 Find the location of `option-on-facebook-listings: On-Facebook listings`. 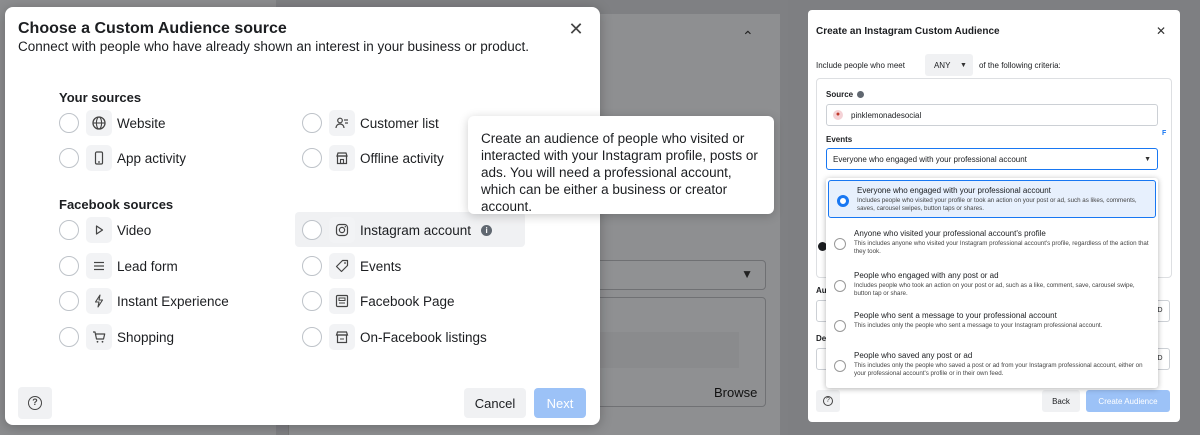

option-on-facebook-listings: On-Facebook listings is located at coordinates (394, 337).